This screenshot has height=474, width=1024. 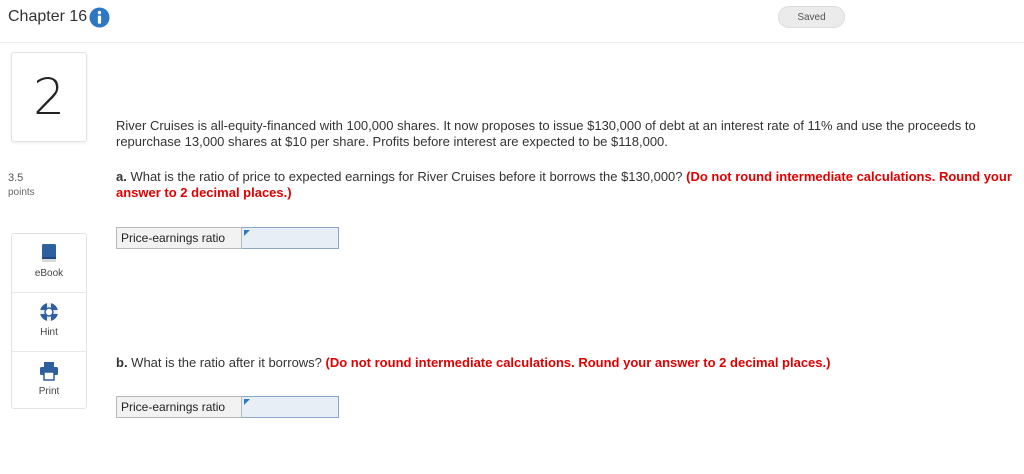 I want to click on top-bar: Chapter 16 Saved, so click(x=512, y=21).